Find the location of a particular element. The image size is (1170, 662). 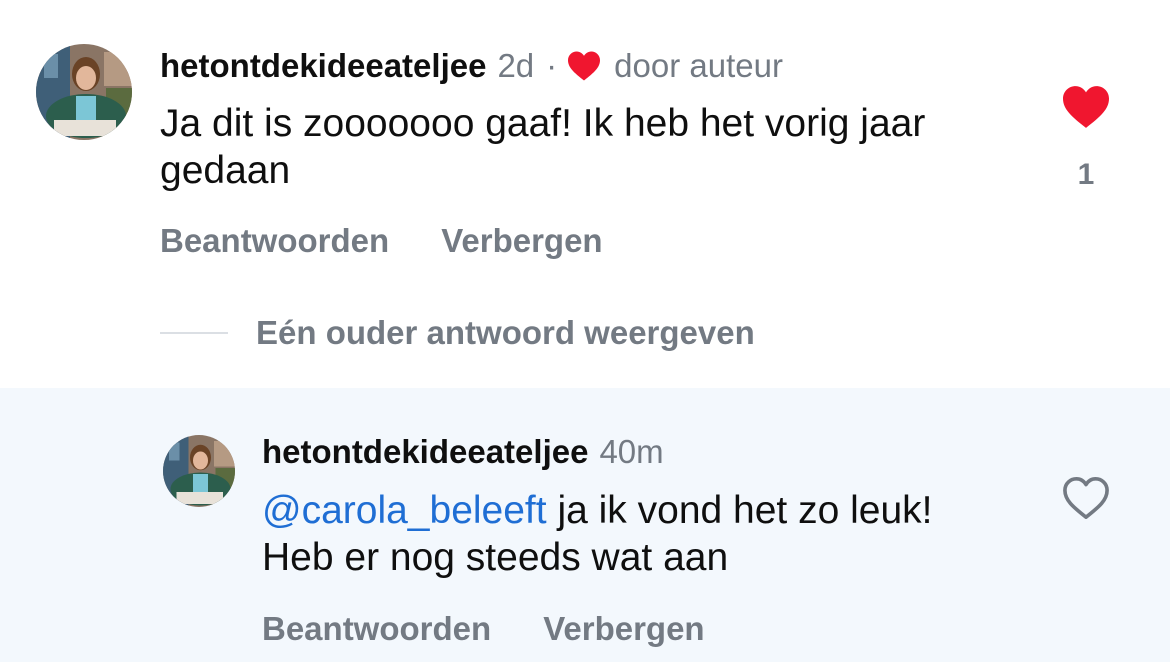

reply-meta: hetontdekideeateljee 40m is located at coordinates (463, 452).